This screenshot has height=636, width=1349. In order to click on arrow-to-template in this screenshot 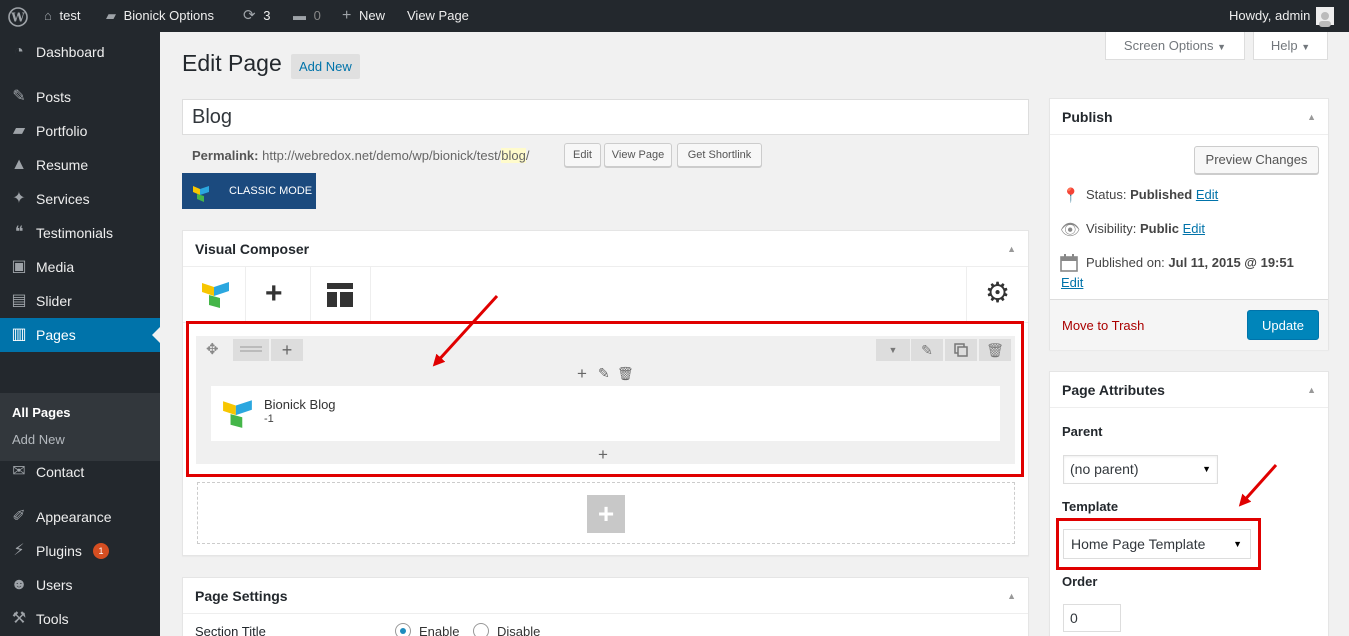, I will do `click(1258, 485)`.